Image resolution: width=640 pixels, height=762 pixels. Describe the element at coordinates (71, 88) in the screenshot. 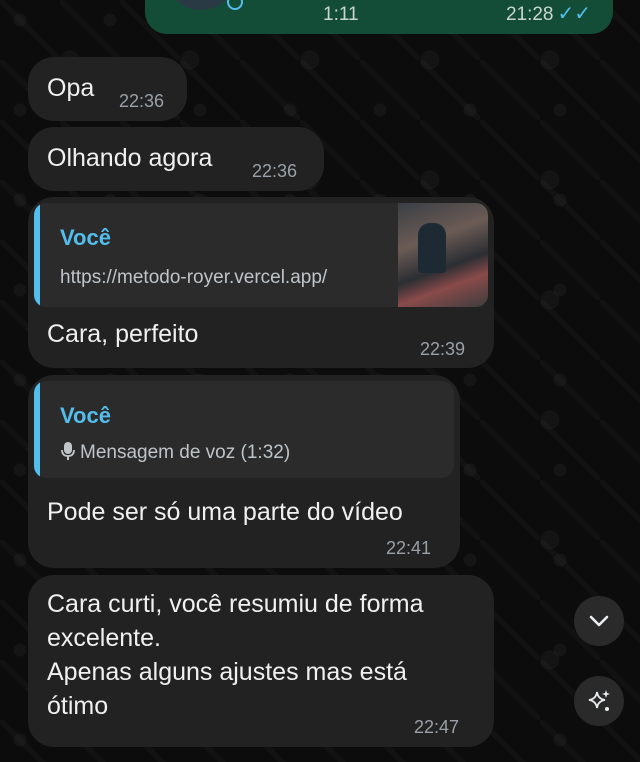

I see `message-text: Opa` at that location.